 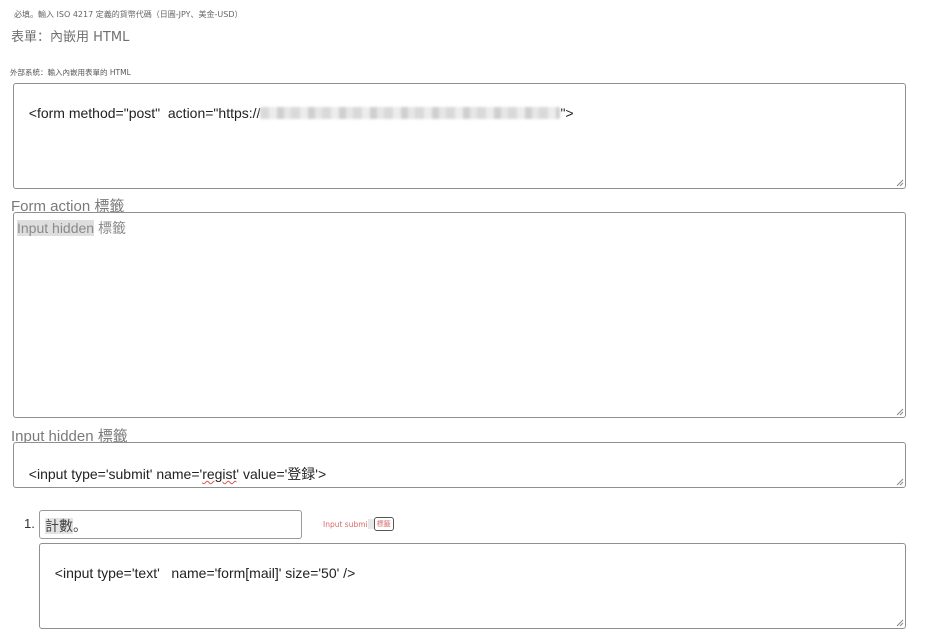 What do you see at coordinates (70, 37) in the screenshot?
I see `form-embed-heading: 表單：內嵌用 HTML` at bounding box center [70, 37].